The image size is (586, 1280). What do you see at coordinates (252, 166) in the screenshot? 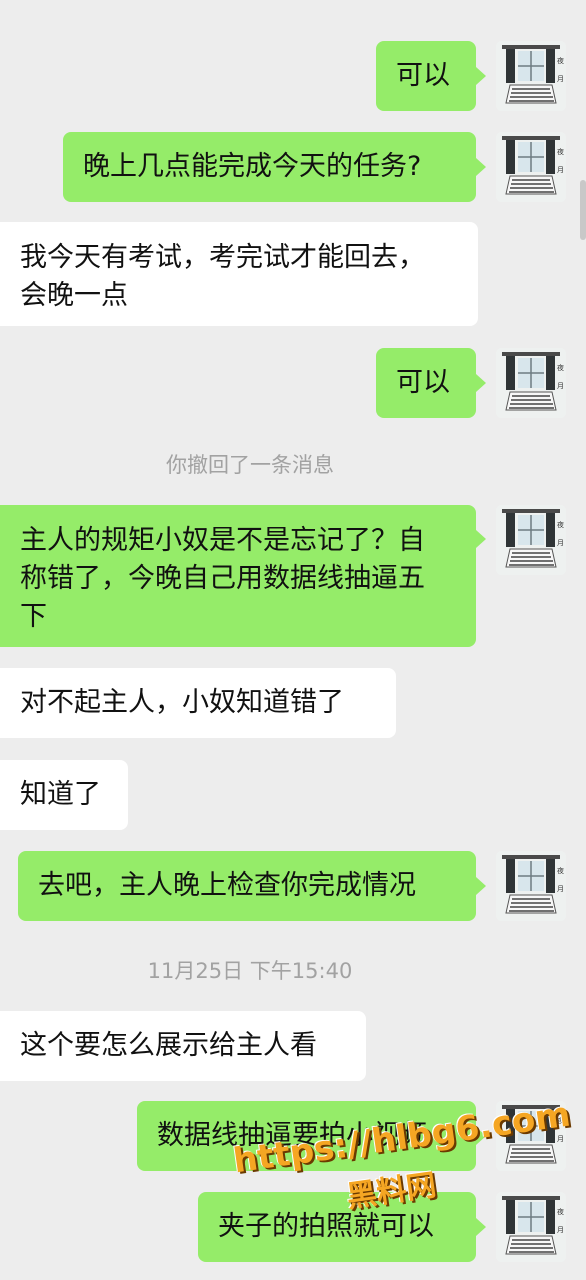
I see `message-text: 晚上几点能完成今天的任务?` at bounding box center [252, 166].